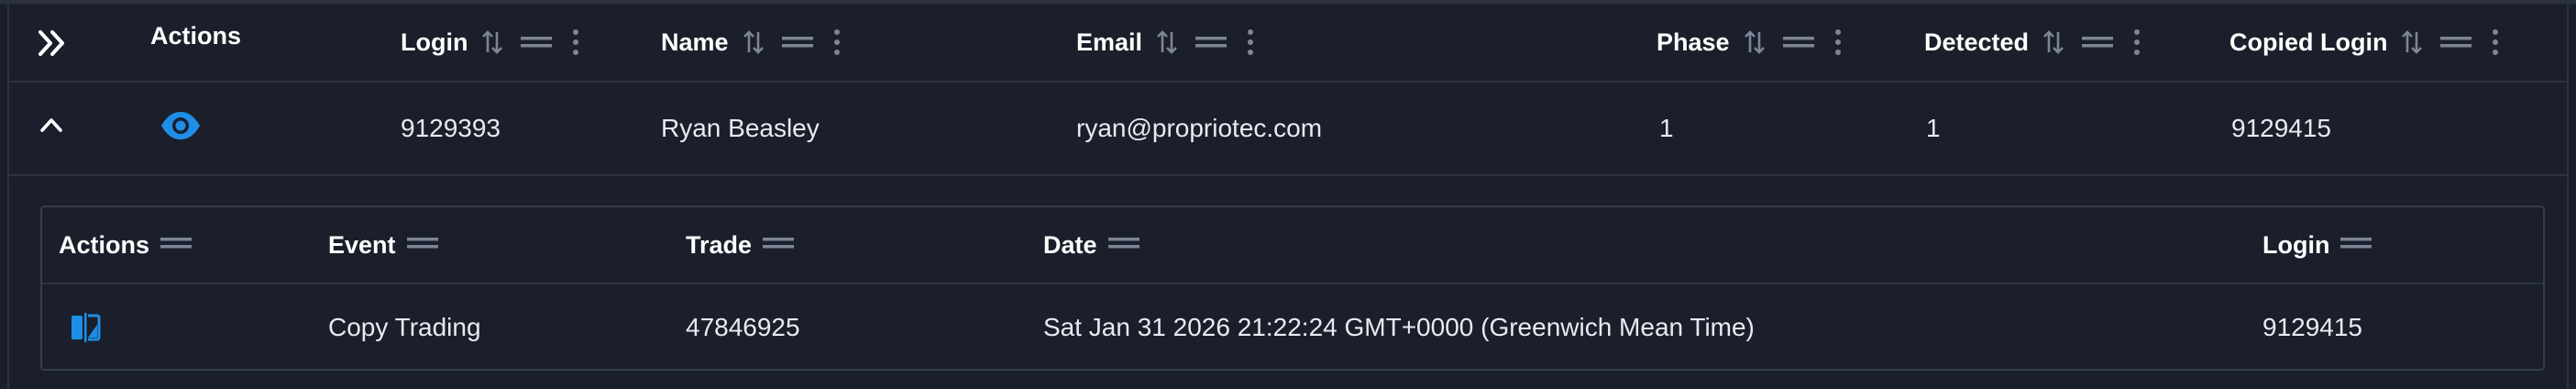 This screenshot has width=2576, height=389. Describe the element at coordinates (1070, 244) in the screenshot. I see `column-header-label: Date` at that location.